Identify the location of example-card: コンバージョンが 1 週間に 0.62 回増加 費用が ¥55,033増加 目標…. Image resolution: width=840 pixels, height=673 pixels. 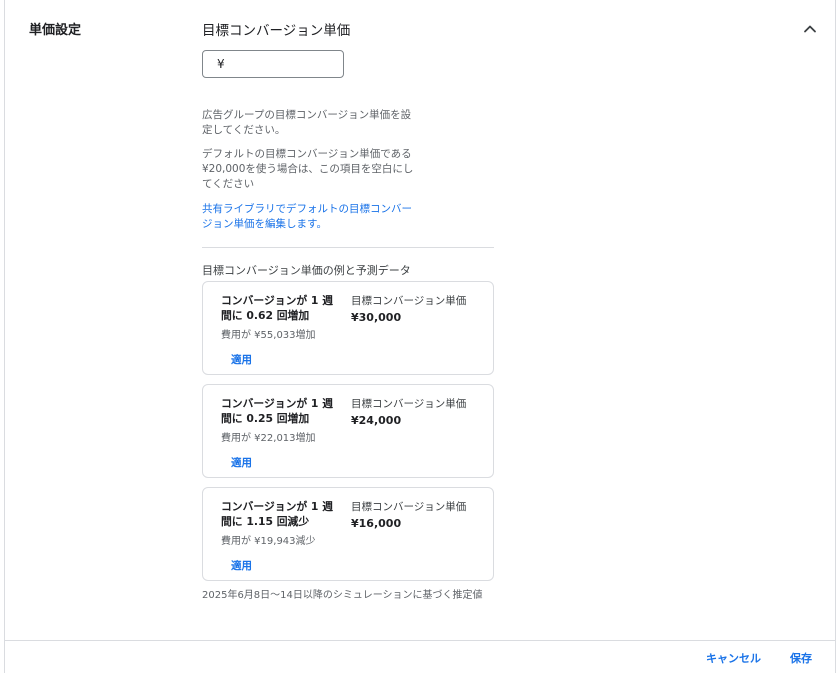
(348, 328).